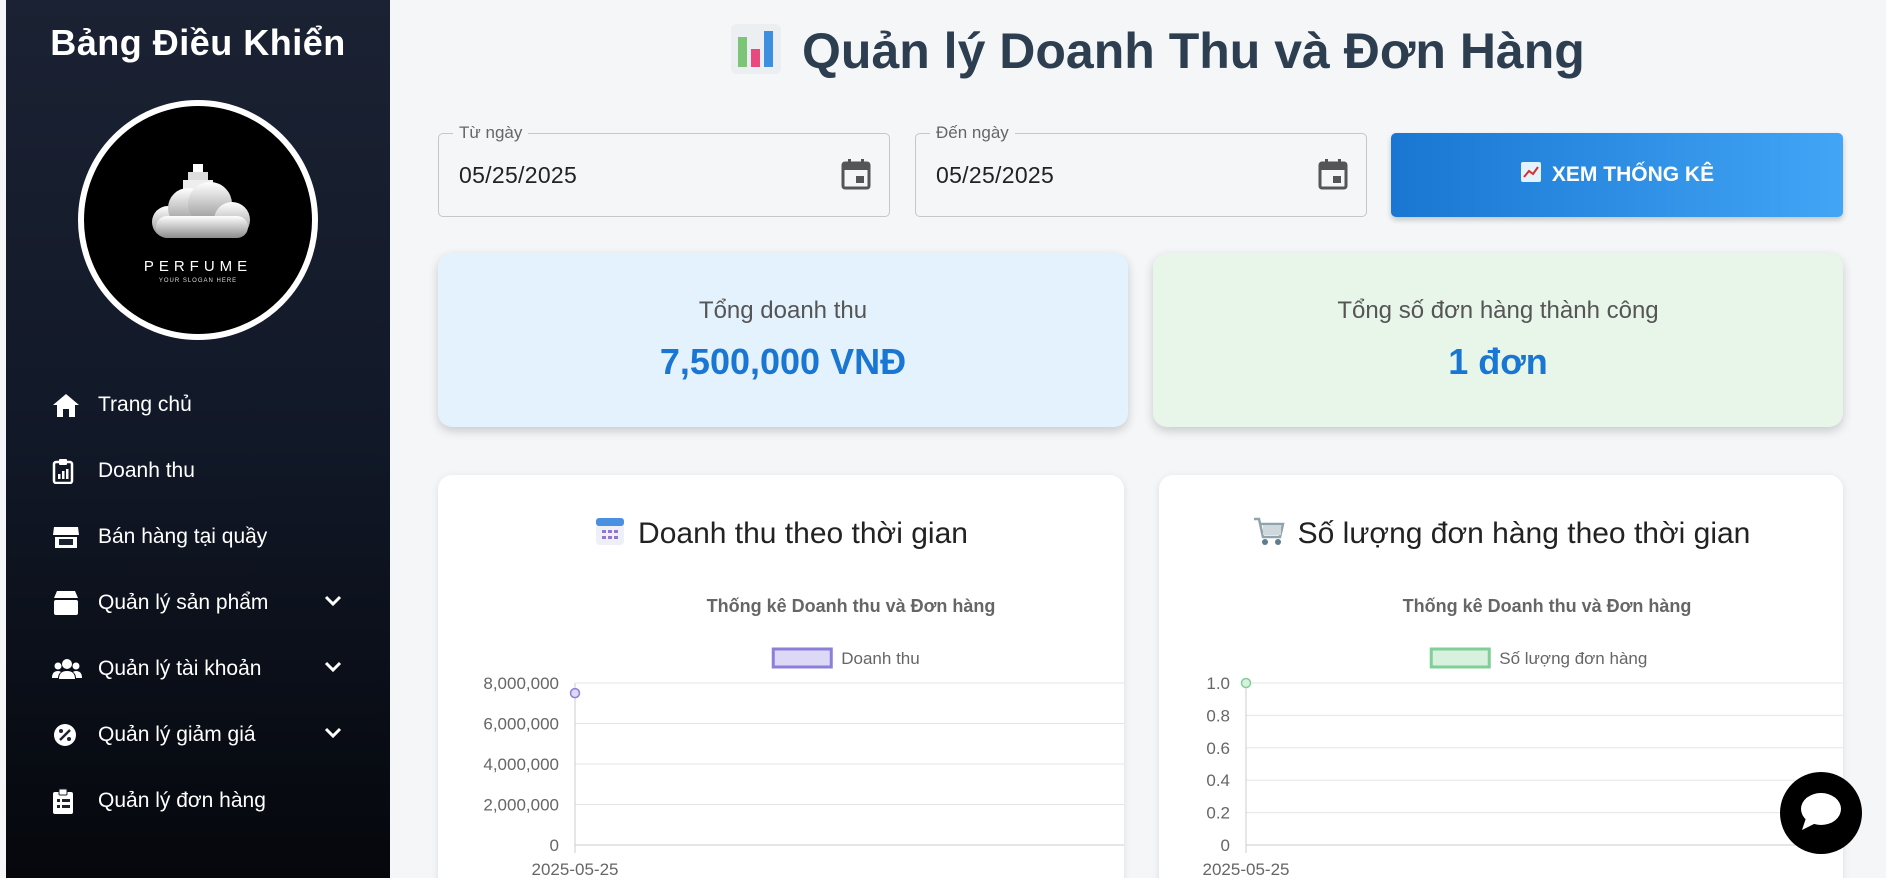 The height and width of the screenshot is (878, 1886). Describe the element at coordinates (1633, 174) in the screenshot. I see `view-stats-label: XEM THỐNG KÊ` at that location.